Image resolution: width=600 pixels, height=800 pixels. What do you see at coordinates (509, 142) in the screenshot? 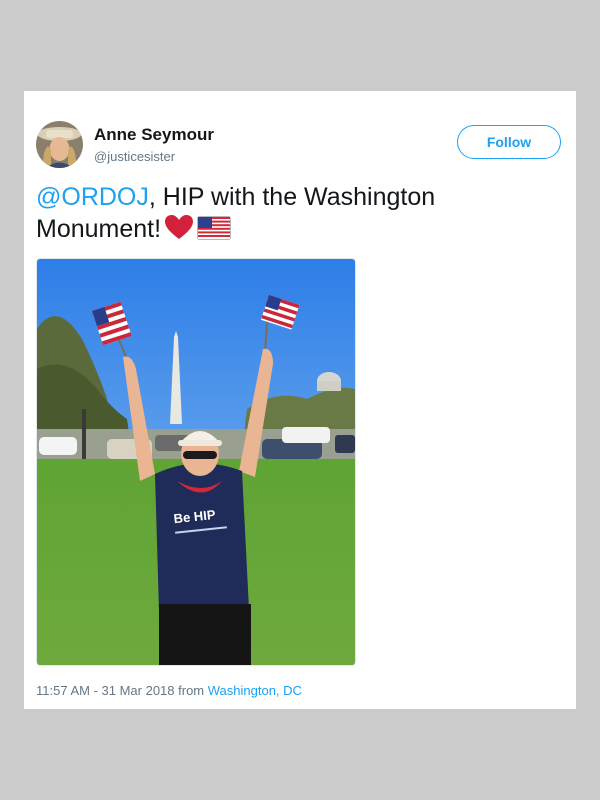
I see `follow-button: Follow` at bounding box center [509, 142].